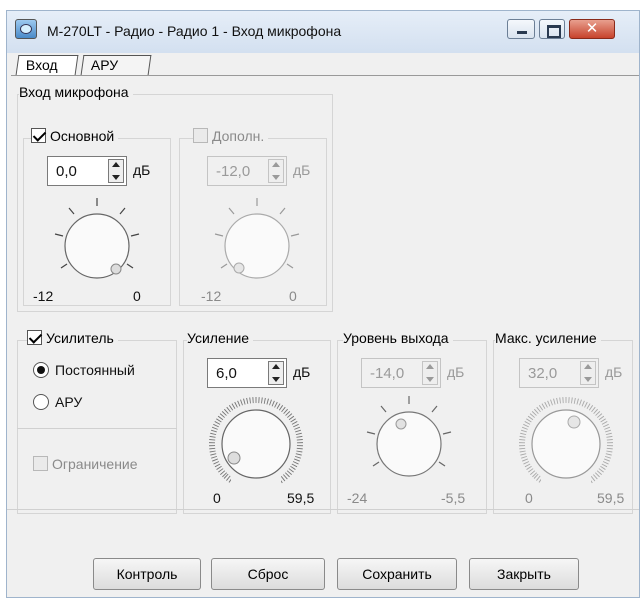 The height and width of the screenshot is (598, 640). Describe the element at coordinates (238, 136) in the screenshot. I see `extra-input-label: Дополн.` at that location.